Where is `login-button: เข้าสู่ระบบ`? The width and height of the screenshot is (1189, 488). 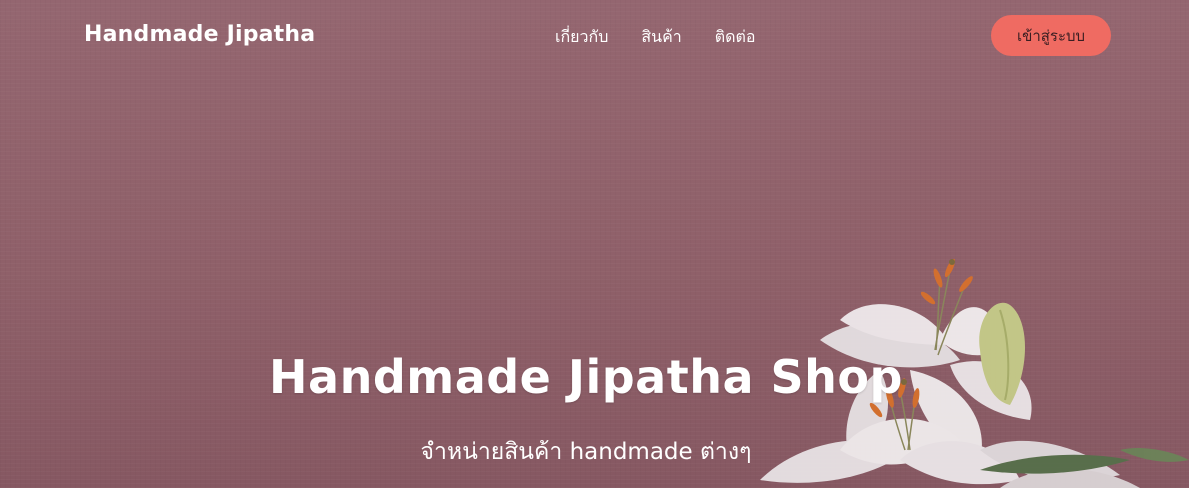
login-button: เข้าสู่ระบบ is located at coordinates (1051, 35).